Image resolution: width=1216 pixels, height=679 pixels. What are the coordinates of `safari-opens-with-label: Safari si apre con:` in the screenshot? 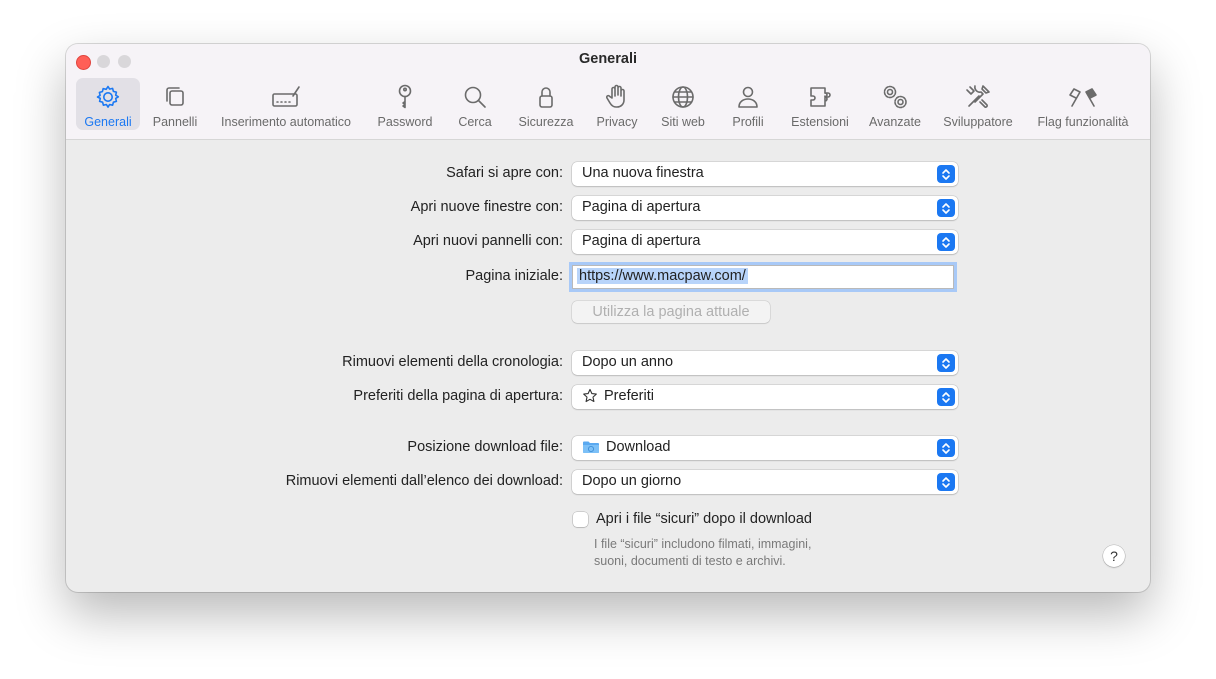 It's located at (504, 173).